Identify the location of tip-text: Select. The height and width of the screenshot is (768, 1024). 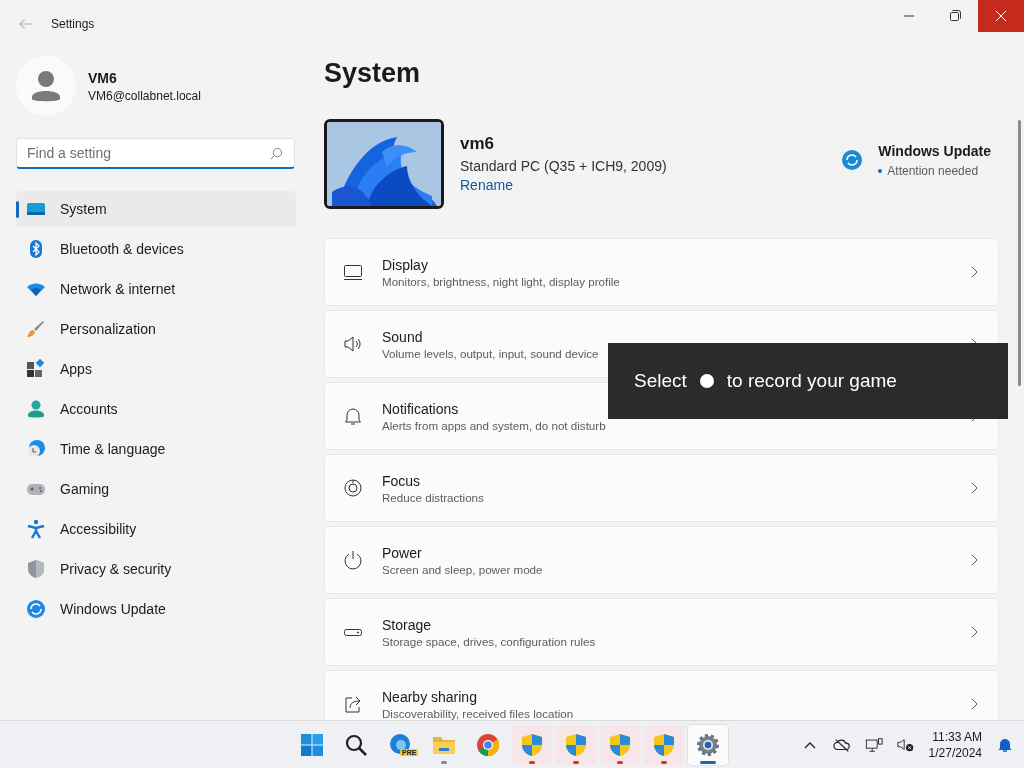
(660, 381).